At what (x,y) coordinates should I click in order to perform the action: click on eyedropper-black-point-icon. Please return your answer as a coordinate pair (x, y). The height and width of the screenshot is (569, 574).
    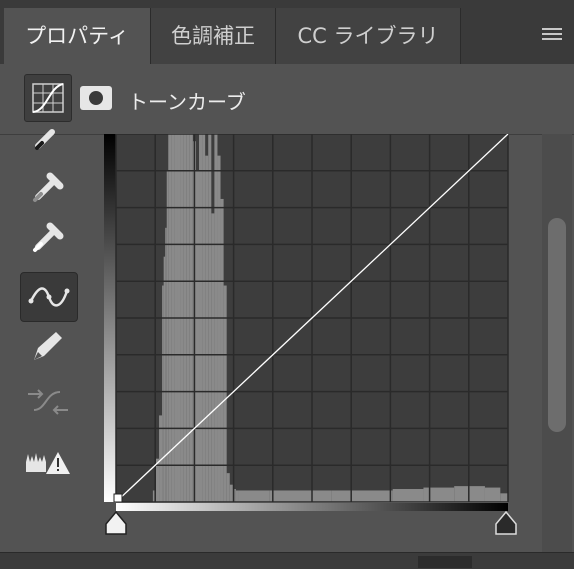
    Looking at the image, I should click on (48, 144).